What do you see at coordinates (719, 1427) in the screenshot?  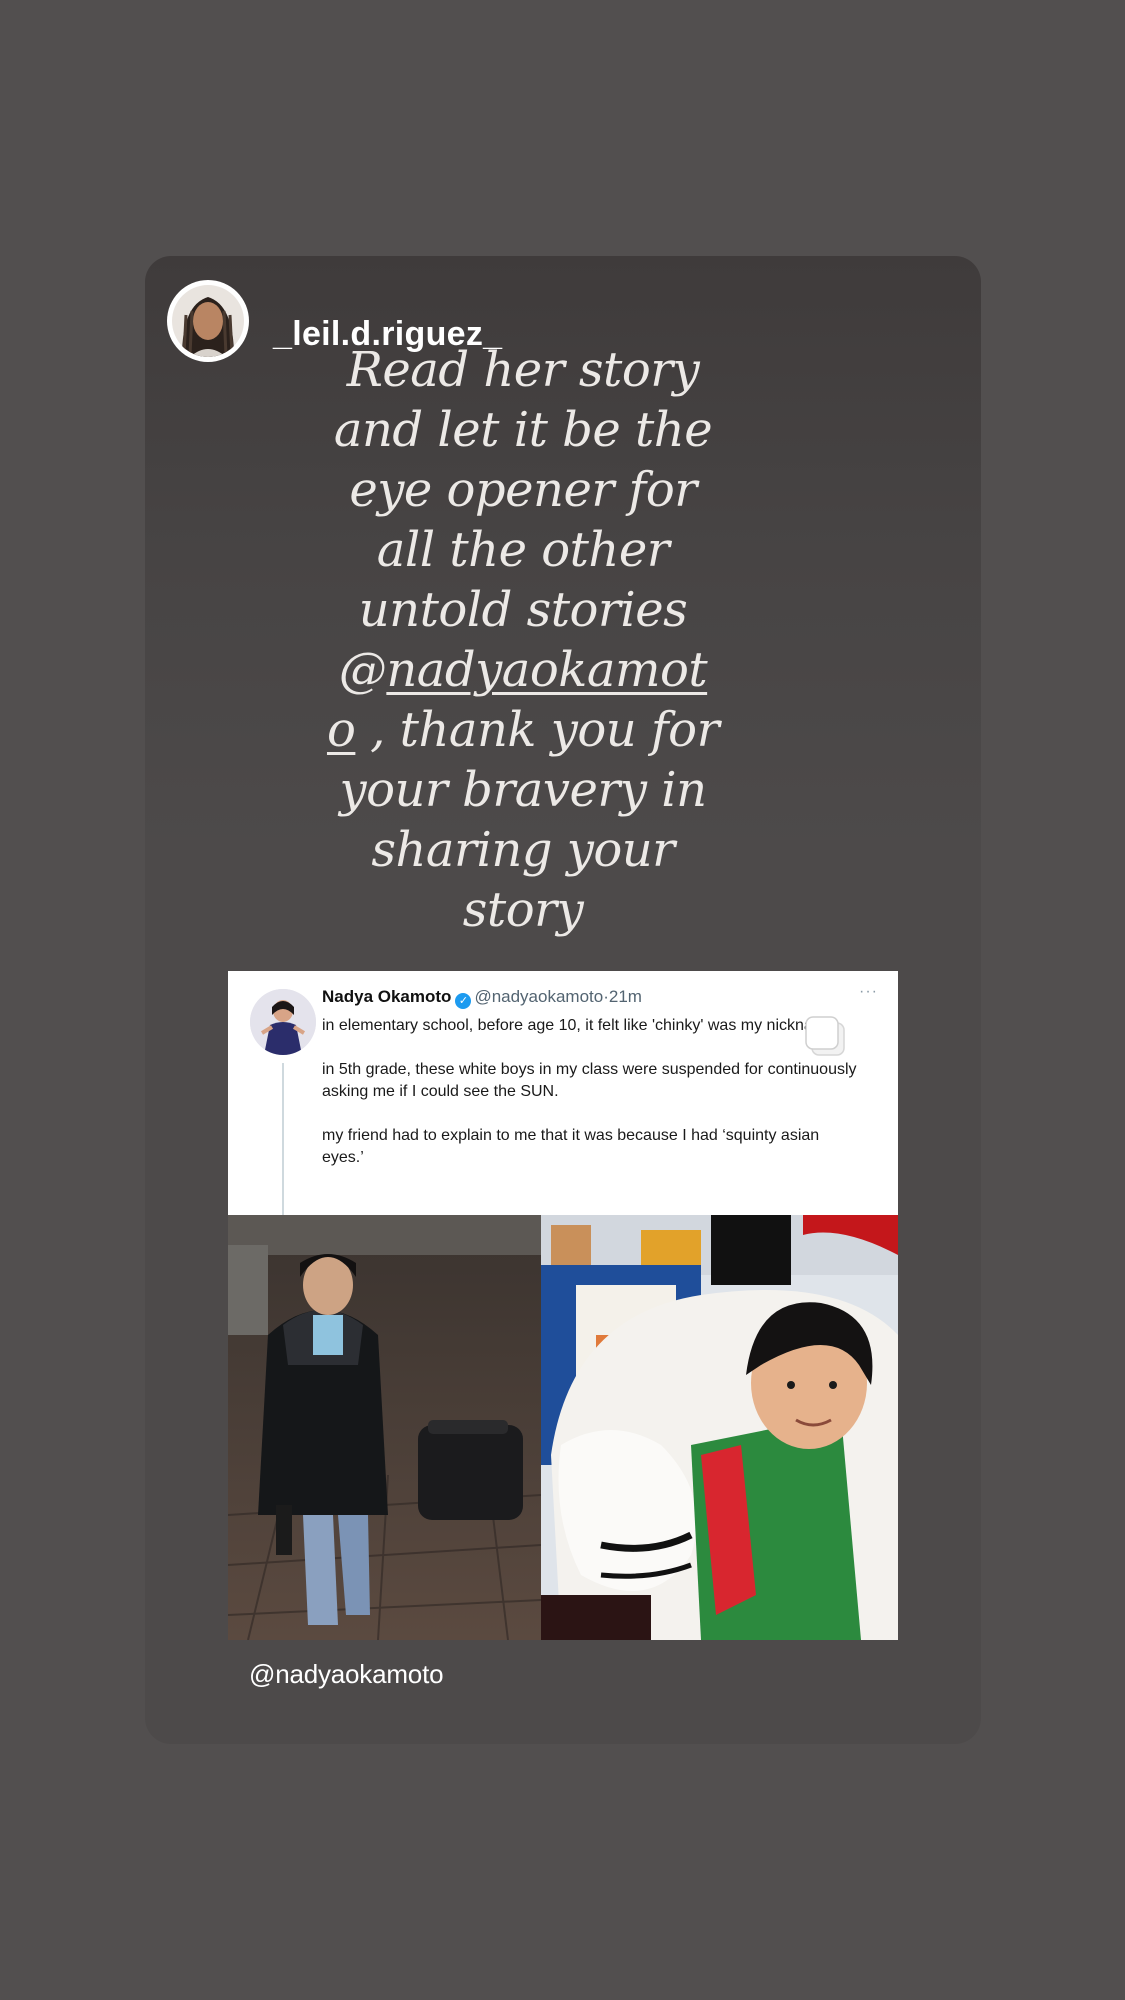 I see `photo-mascot` at bounding box center [719, 1427].